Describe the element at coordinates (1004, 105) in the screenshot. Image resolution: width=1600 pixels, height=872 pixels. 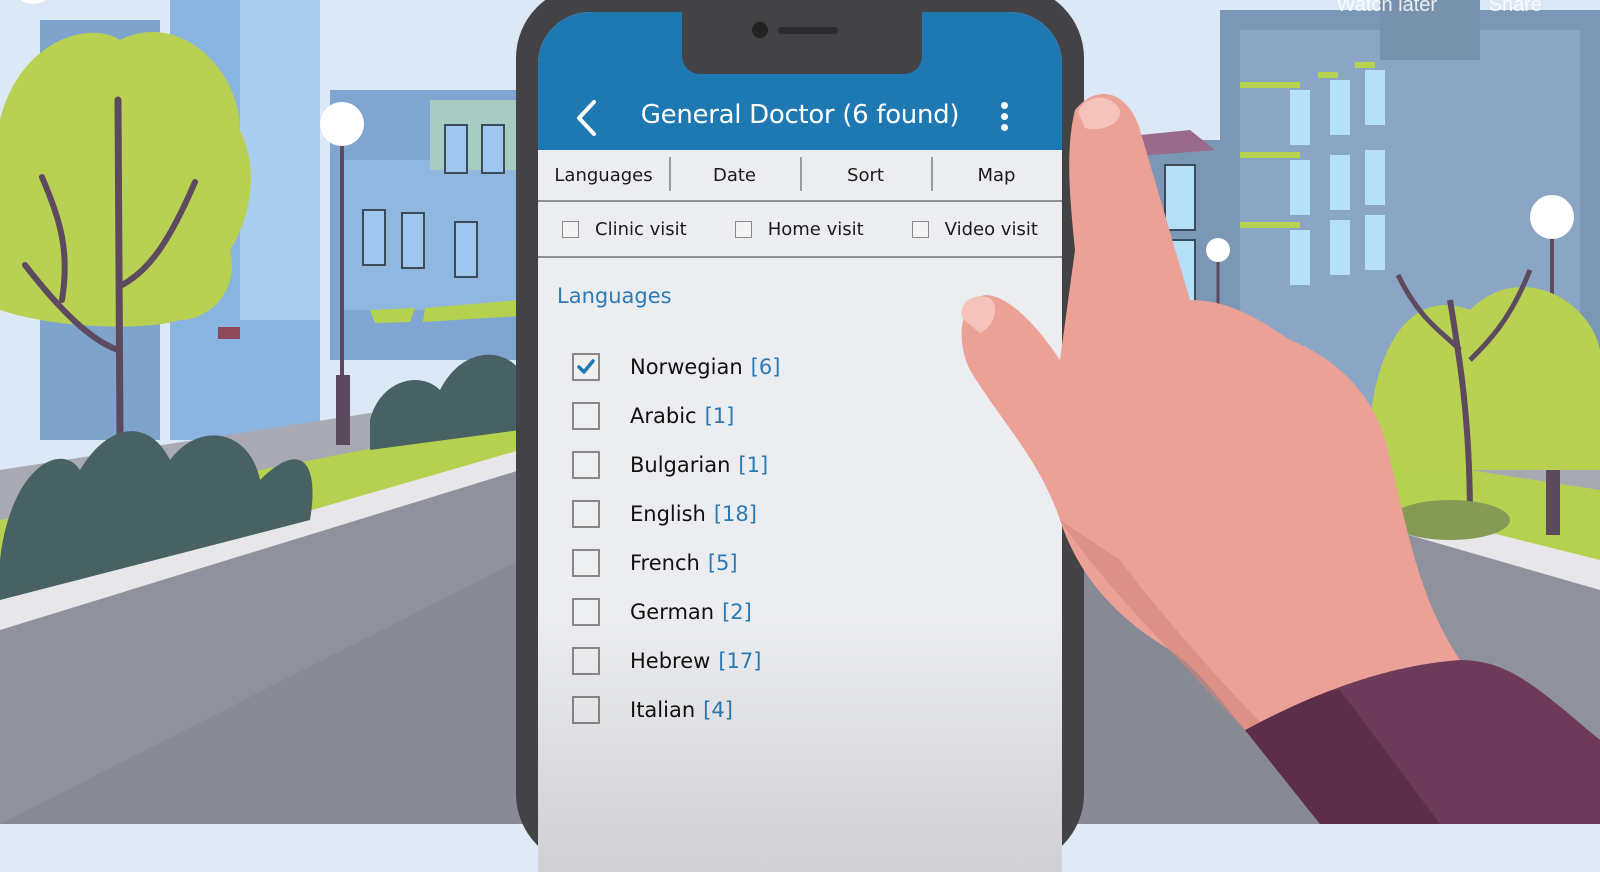
I see `more-vertical-icon` at that location.